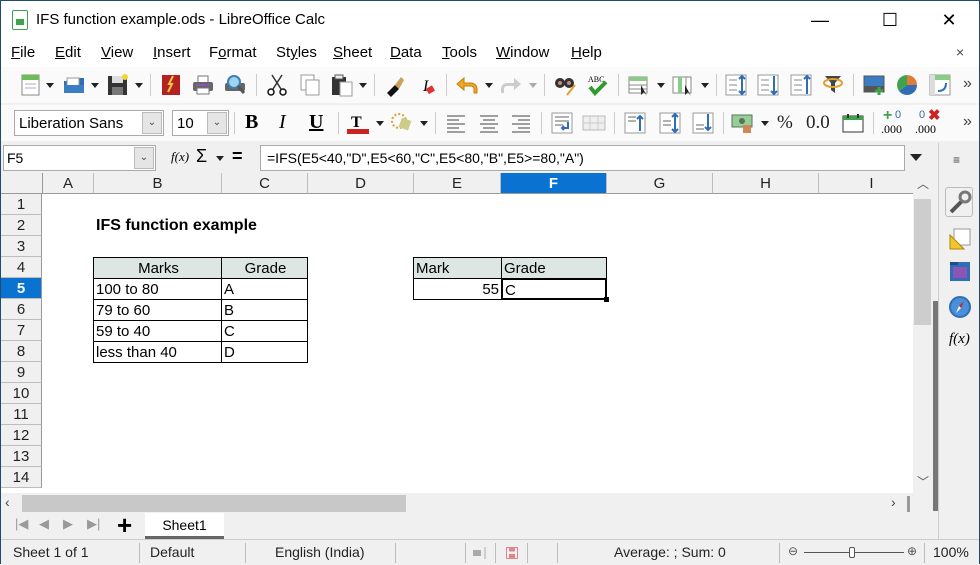 The width and height of the screenshot is (980, 565). What do you see at coordinates (940, 85) in the screenshot?
I see `pivot-table-icon` at bounding box center [940, 85].